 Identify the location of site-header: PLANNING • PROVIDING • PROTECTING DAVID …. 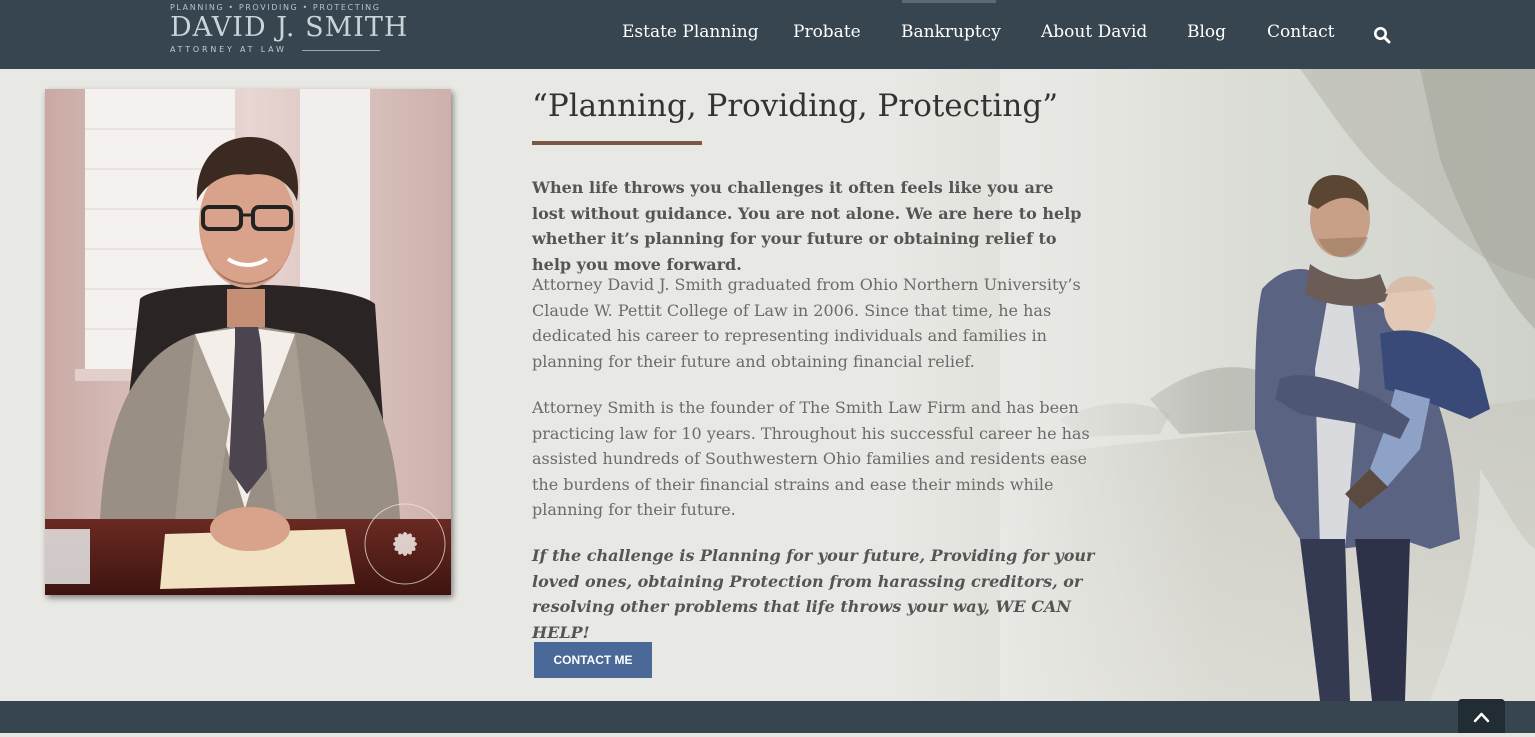
(767, 34).